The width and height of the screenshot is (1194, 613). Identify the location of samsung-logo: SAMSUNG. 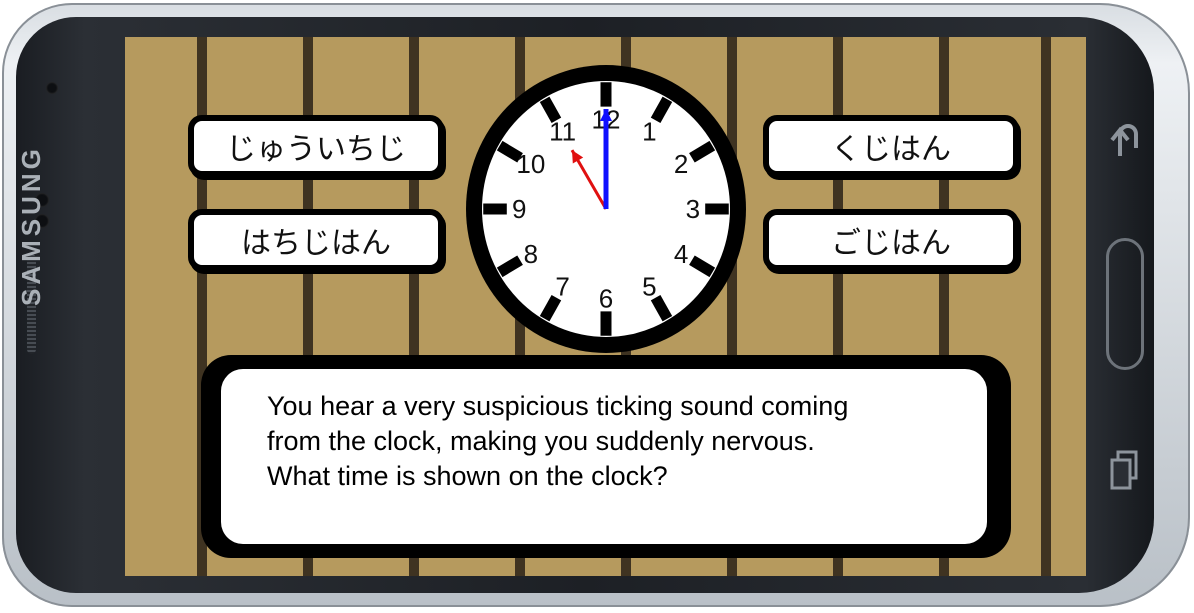
(31, 225).